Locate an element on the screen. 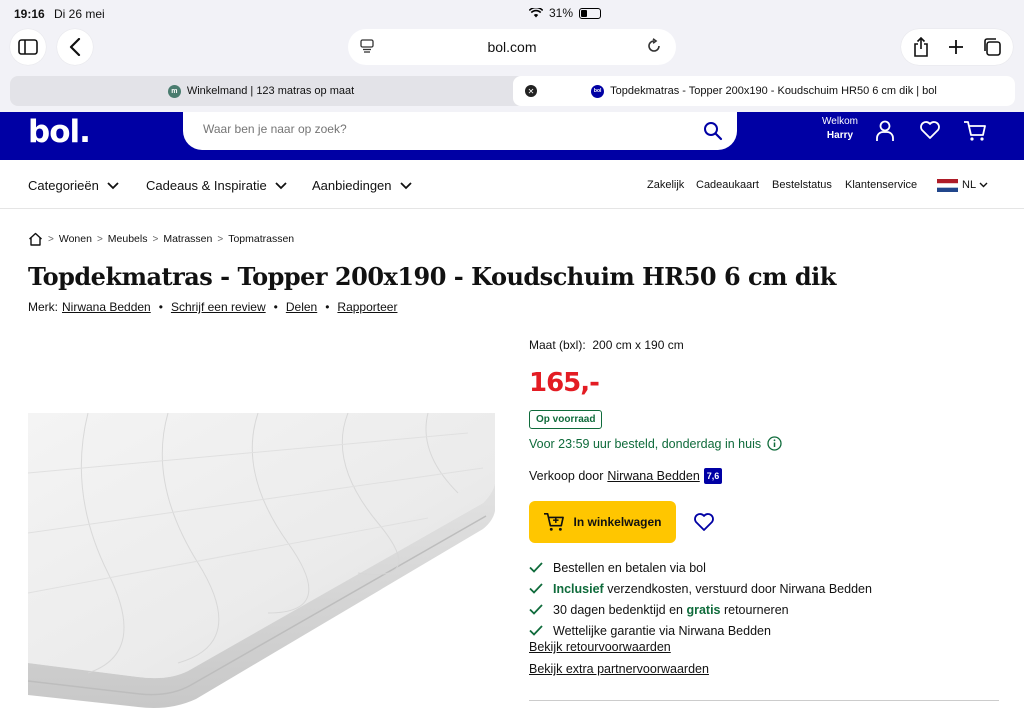  welcome-user: Welkom Harry is located at coordinates (840, 129).